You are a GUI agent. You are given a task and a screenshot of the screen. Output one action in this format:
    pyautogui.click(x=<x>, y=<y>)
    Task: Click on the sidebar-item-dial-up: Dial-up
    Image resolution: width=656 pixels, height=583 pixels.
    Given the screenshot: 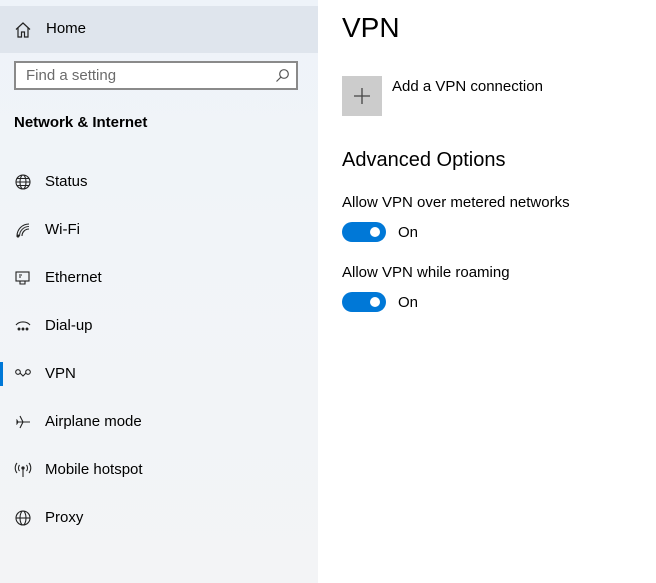 What is the action you would take?
    pyautogui.click(x=159, y=326)
    